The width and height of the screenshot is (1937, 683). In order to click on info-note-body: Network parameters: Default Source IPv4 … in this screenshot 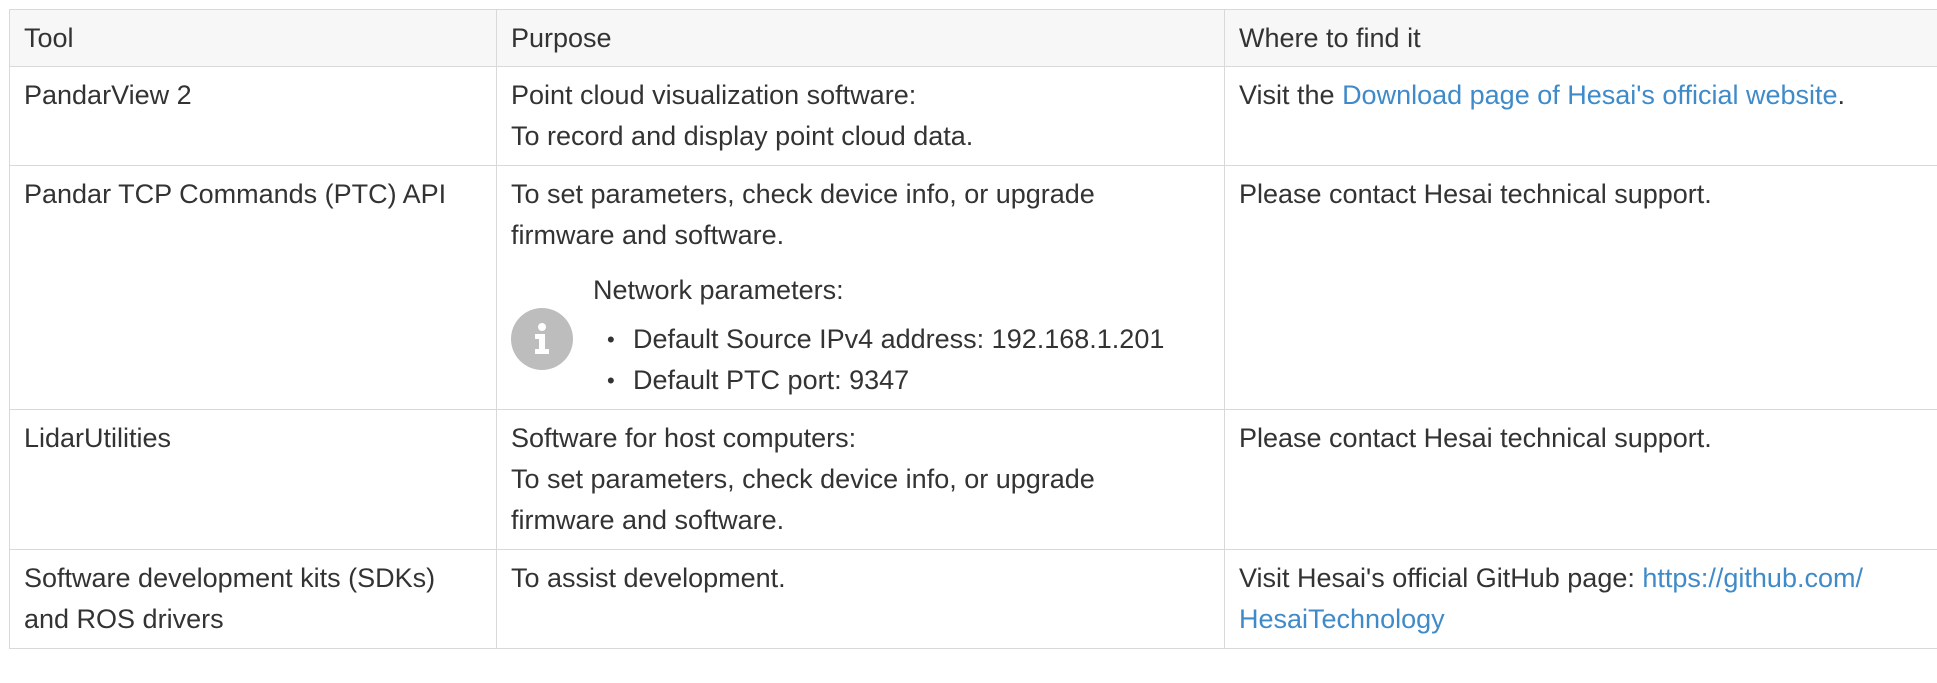, I will do `click(901, 335)`.